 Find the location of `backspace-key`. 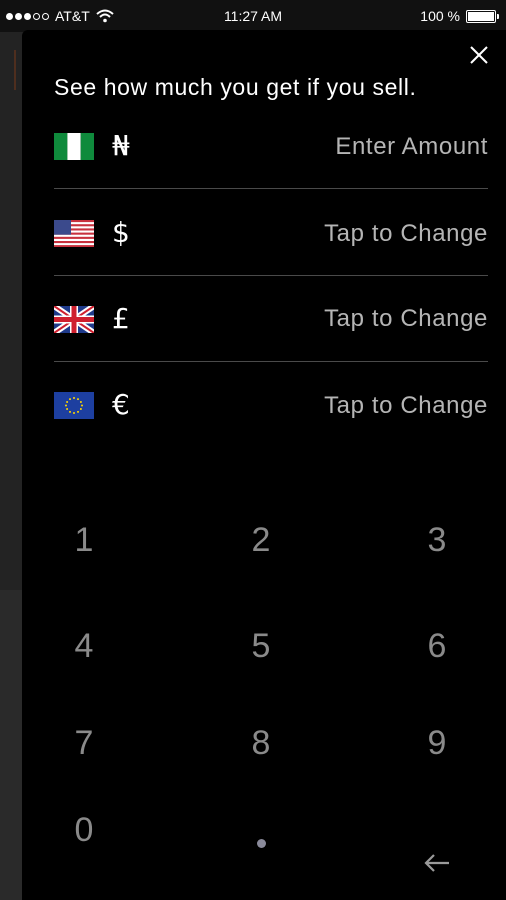

backspace-key is located at coordinates (437, 831).